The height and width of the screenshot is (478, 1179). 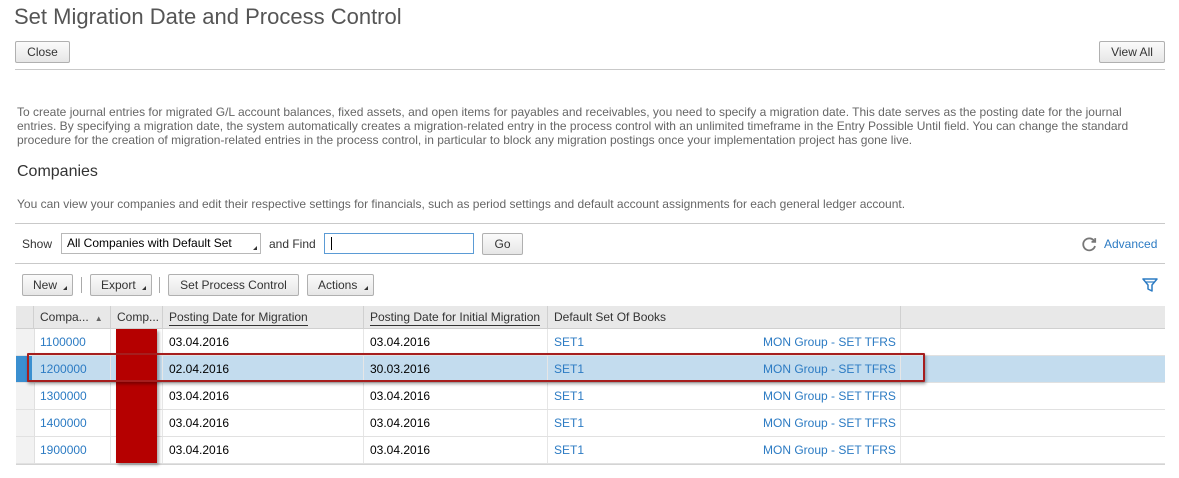 What do you see at coordinates (233, 285) in the screenshot?
I see `set-process-control-button: Set Process Control` at bounding box center [233, 285].